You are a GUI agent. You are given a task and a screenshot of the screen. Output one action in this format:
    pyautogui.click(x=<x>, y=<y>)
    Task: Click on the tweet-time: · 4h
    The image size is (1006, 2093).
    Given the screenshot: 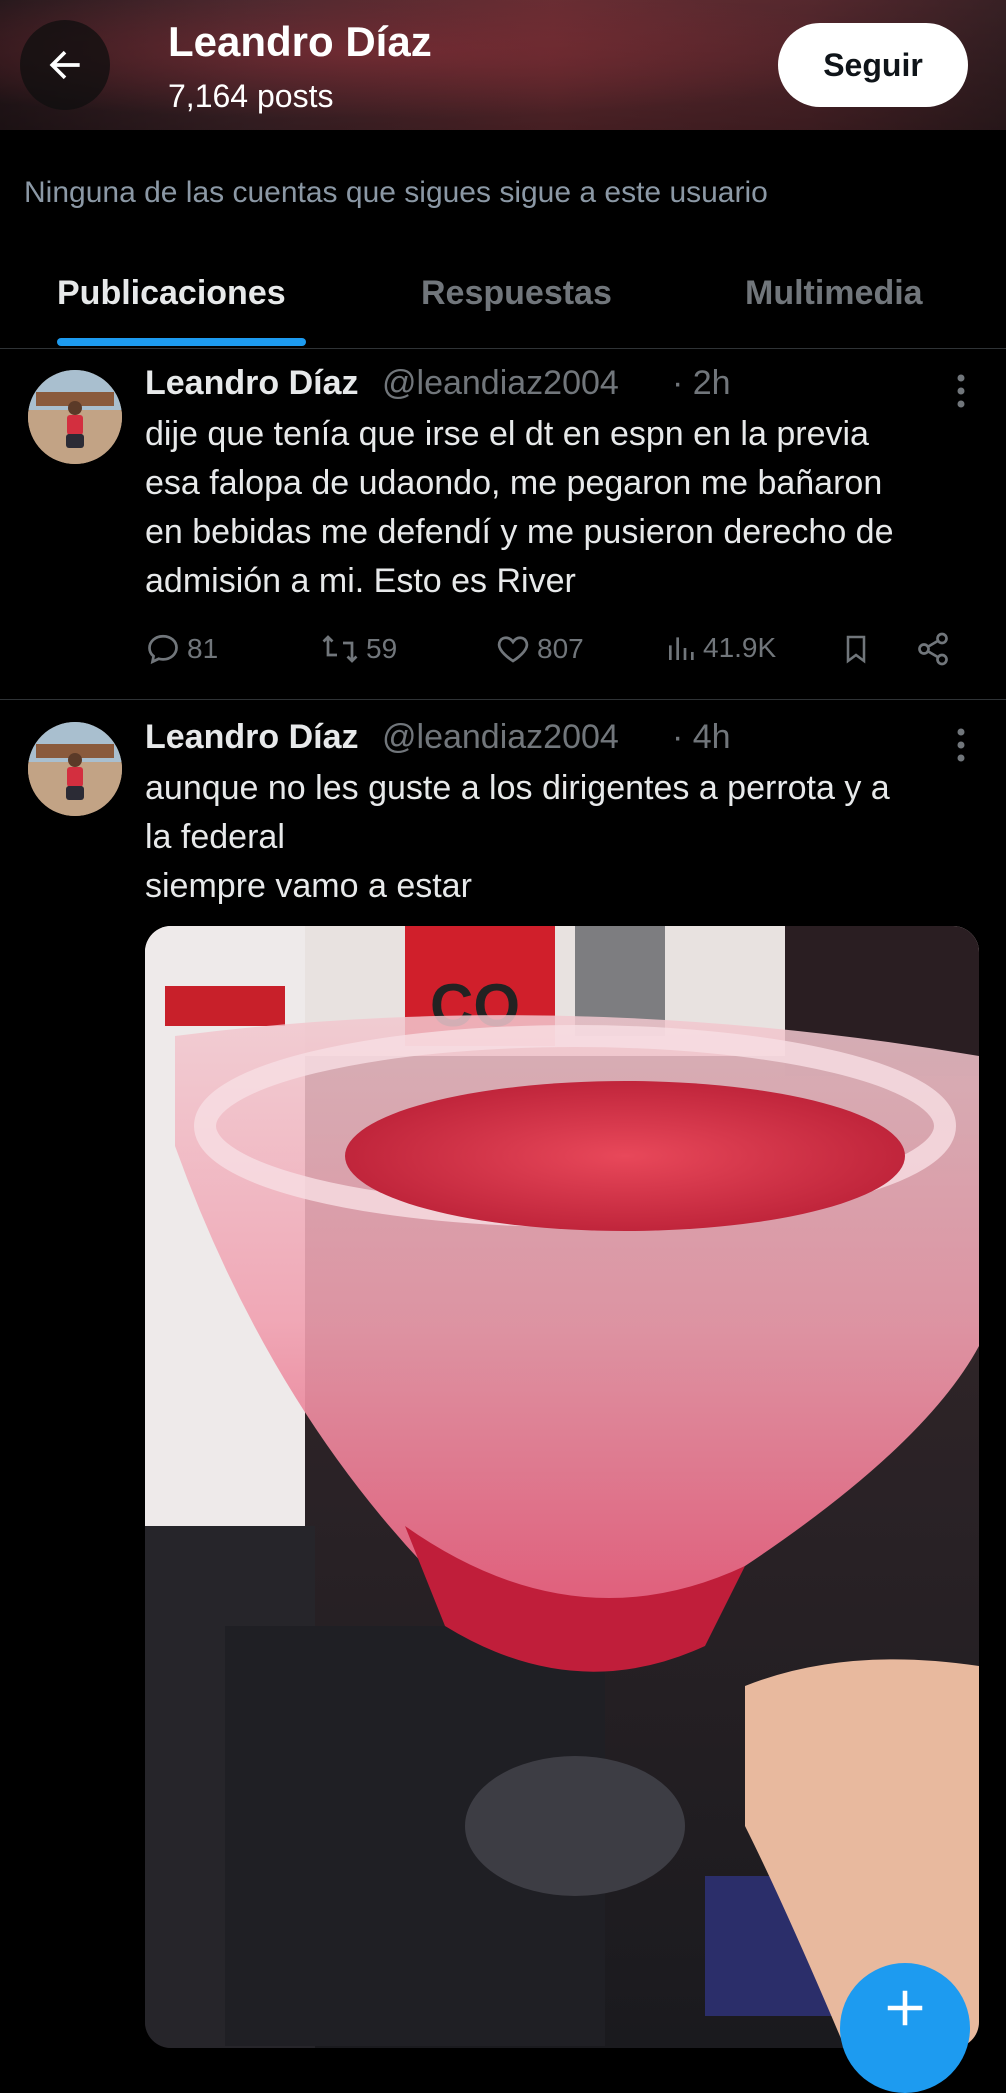 What is the action you would take?
    pyautogui.click(x=701, y=737)
    